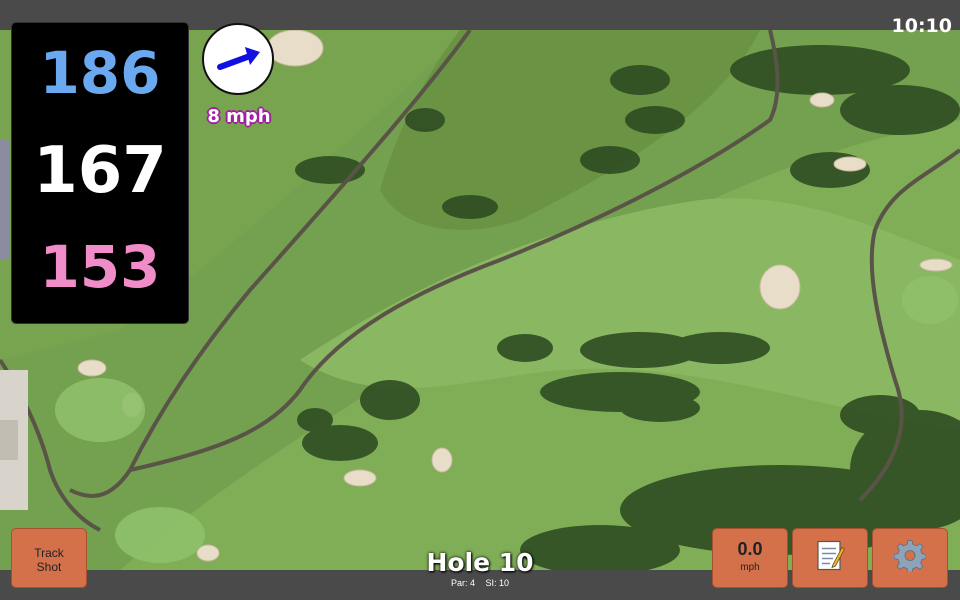 Image resolution: width=960 pixels, height=600 pixels. I want to click on speed-unit: mph, so click(750, 567).